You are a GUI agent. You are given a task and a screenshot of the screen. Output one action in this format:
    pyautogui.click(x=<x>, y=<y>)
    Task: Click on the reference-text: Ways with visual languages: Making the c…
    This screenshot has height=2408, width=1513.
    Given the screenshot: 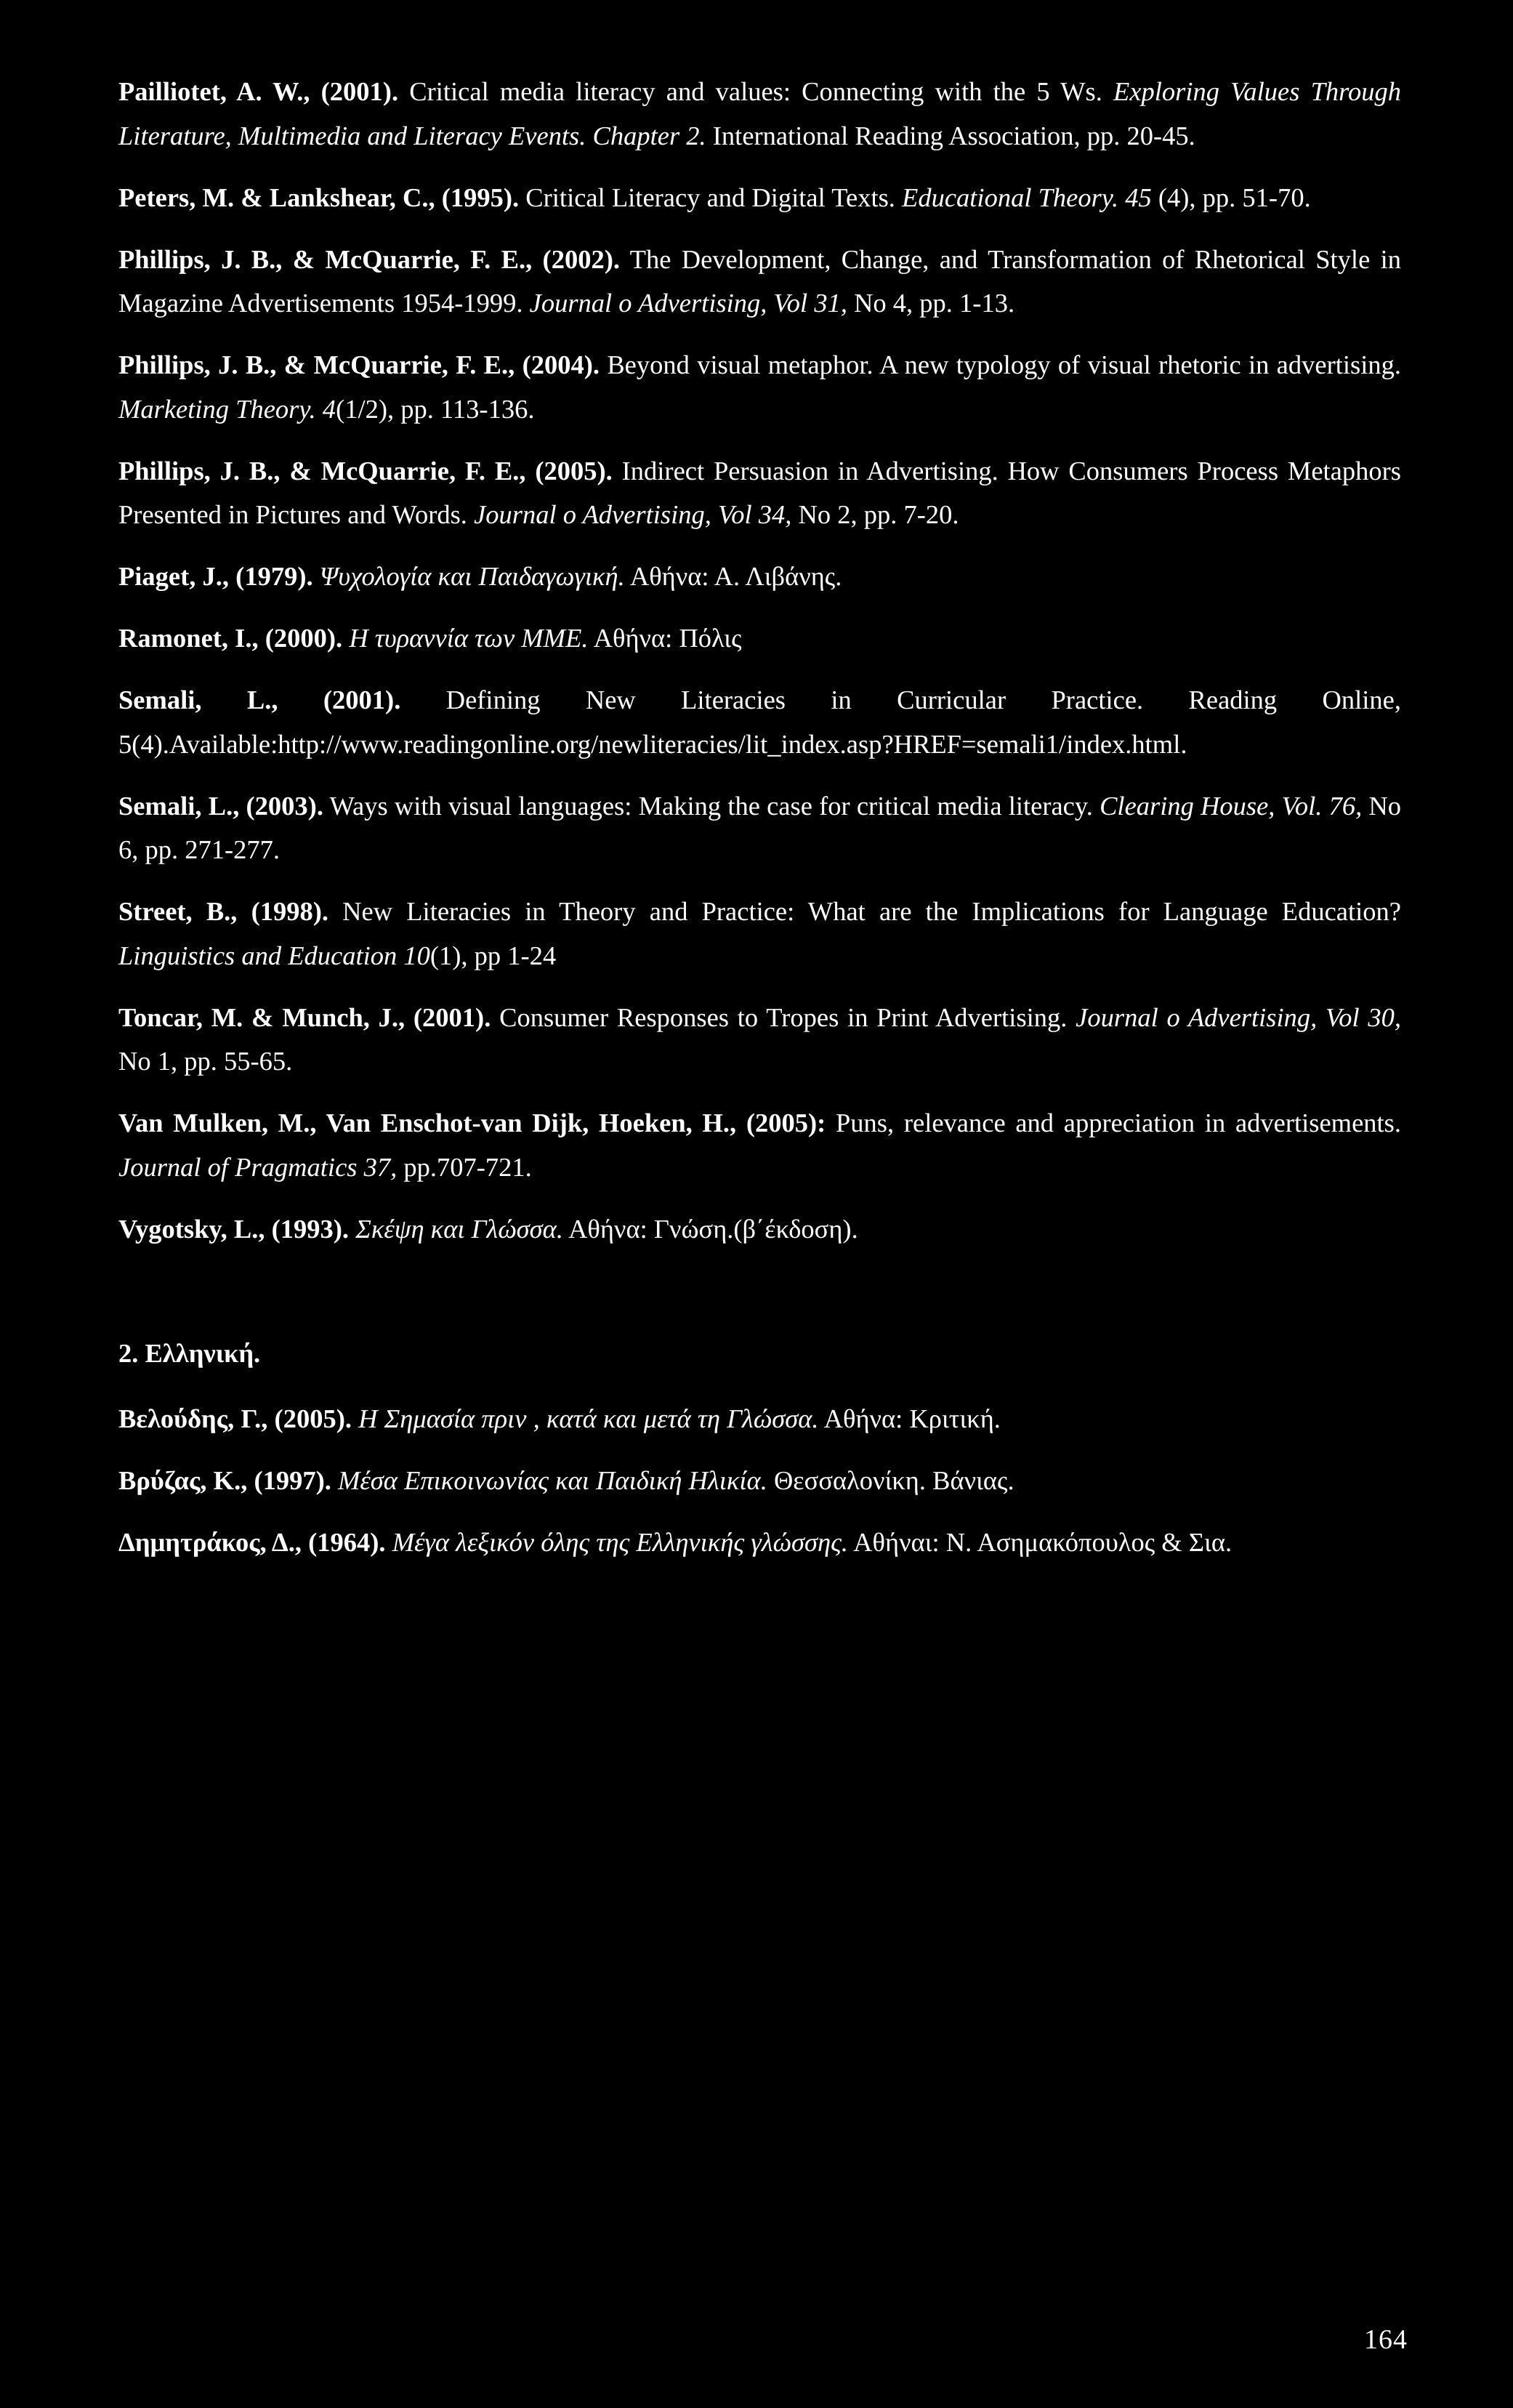 What is the action you would take?
    pyautogui.click(x=711, y=806)
    